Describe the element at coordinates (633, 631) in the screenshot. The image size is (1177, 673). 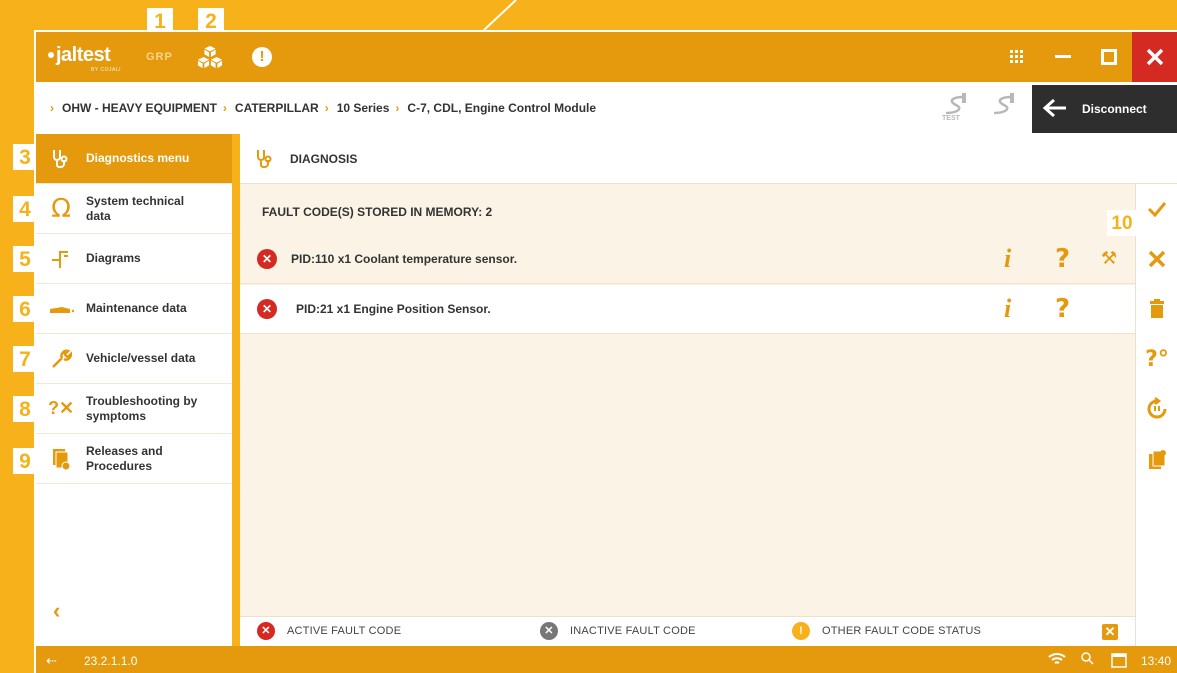
I see `legend-inactive-label: INACTIVE FAULT CODE` at that location.